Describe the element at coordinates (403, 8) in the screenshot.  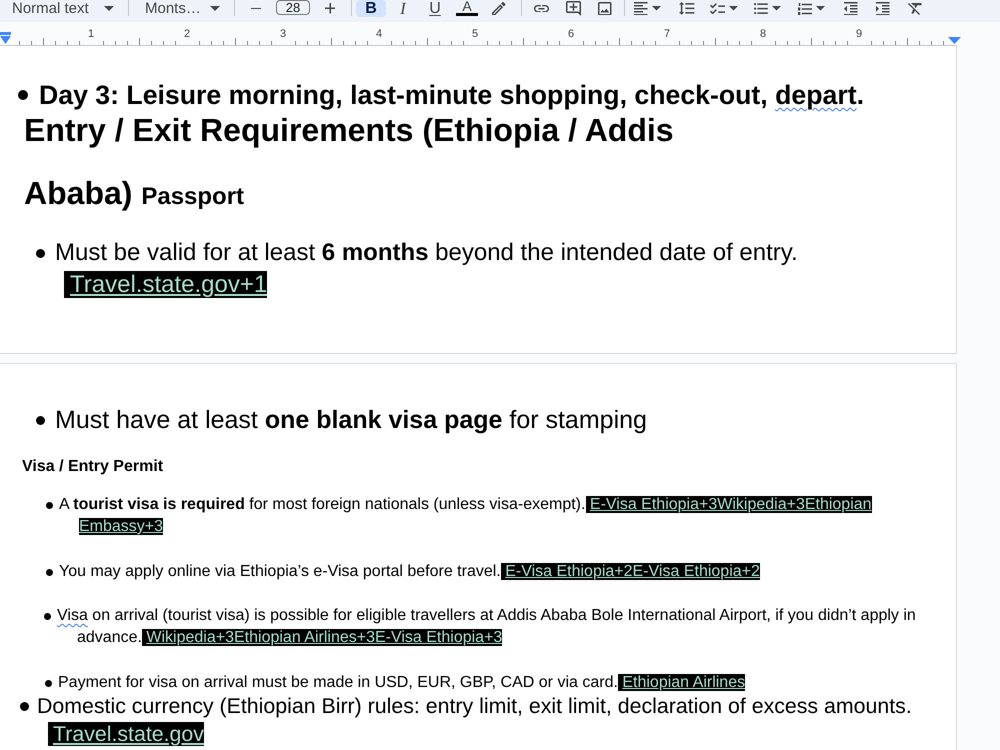
I see `italic-button: I` at that location.